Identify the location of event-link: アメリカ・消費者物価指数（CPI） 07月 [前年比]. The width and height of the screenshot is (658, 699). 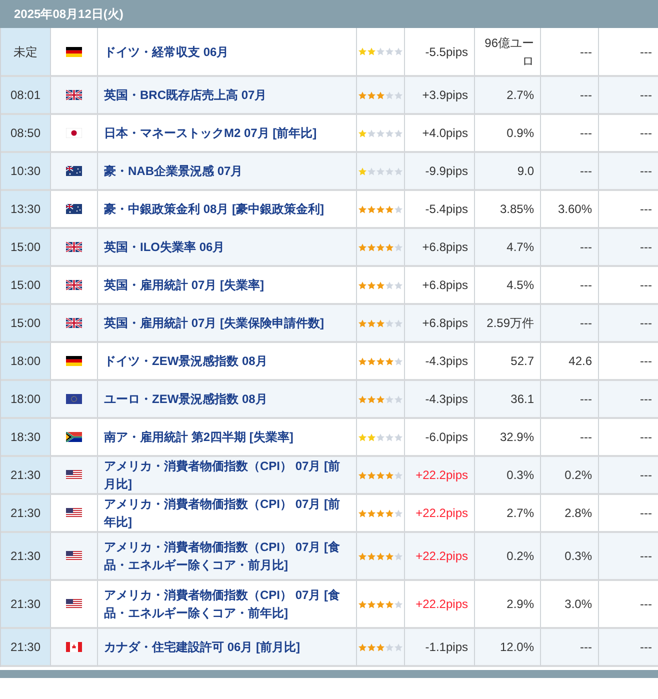
(227, 513).